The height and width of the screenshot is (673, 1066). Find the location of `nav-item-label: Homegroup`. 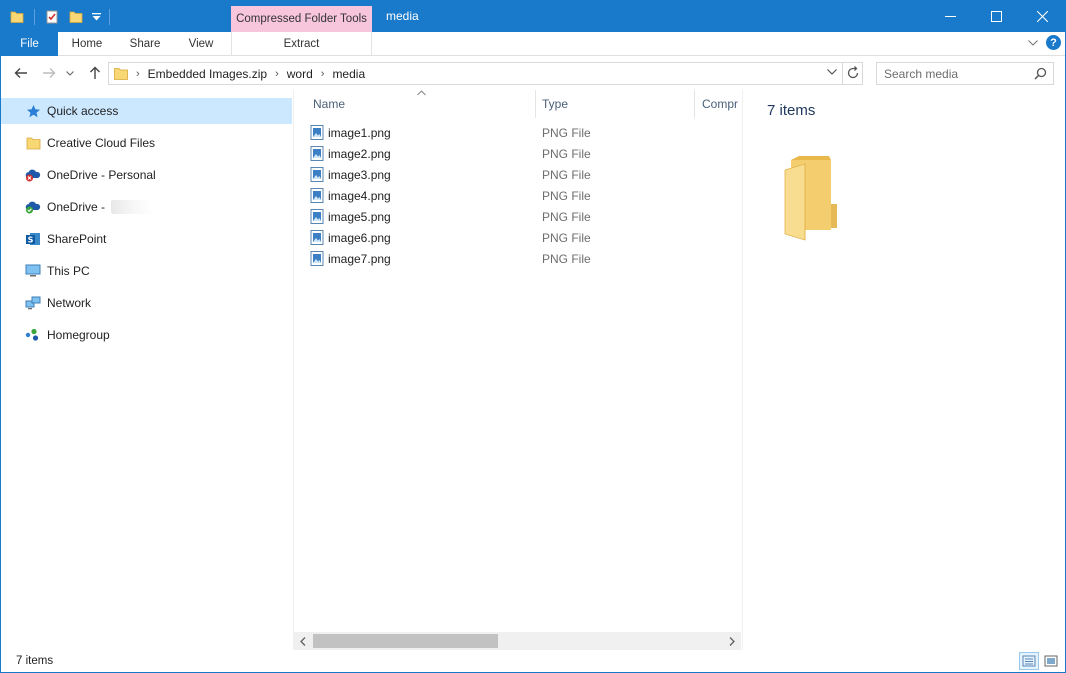

nav-item-label: Homegroup is located at coordinates (78, 335).